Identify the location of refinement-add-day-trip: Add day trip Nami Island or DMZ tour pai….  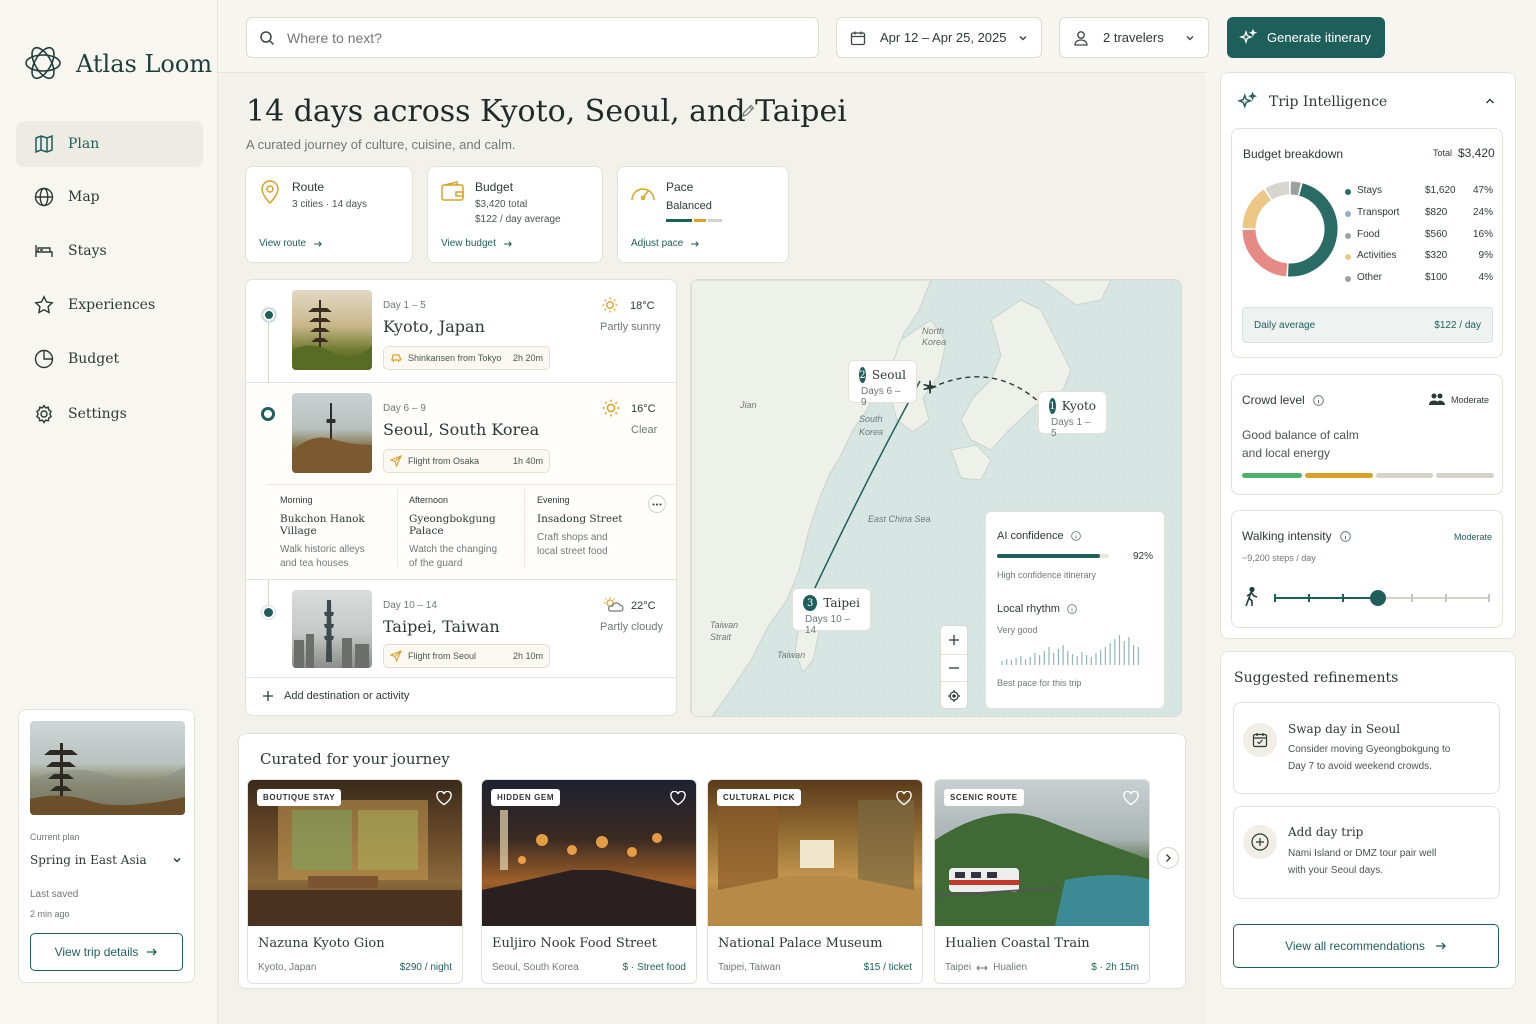
(1366, 852).